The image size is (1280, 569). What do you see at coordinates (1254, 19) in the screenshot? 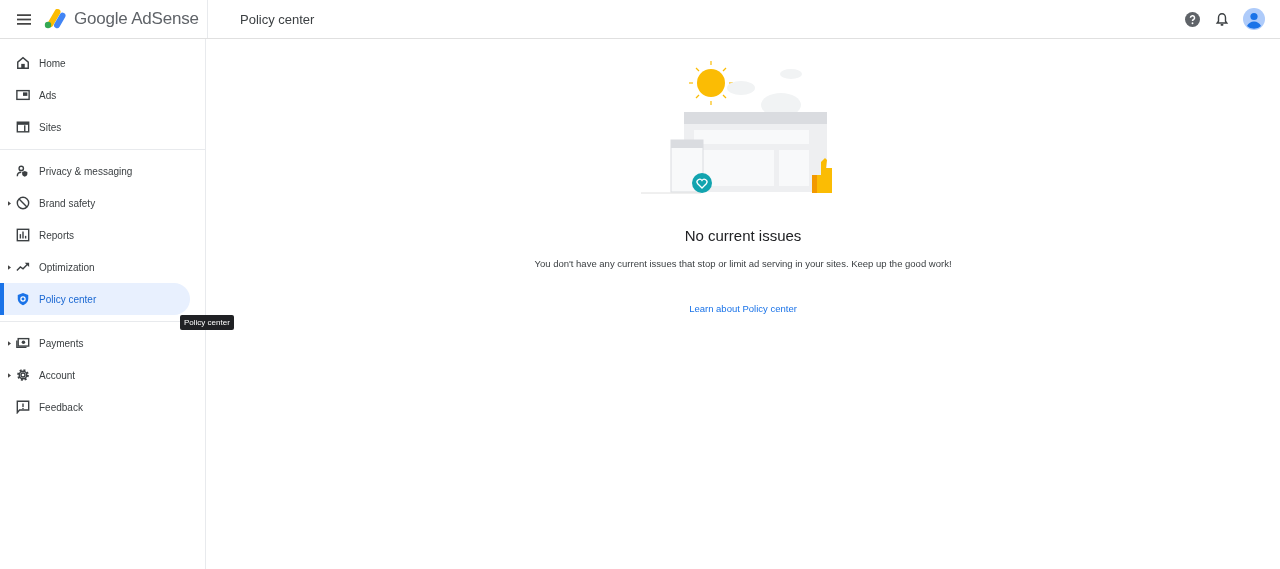
I see `avatar-icon` at bounding box center [1254, 19].